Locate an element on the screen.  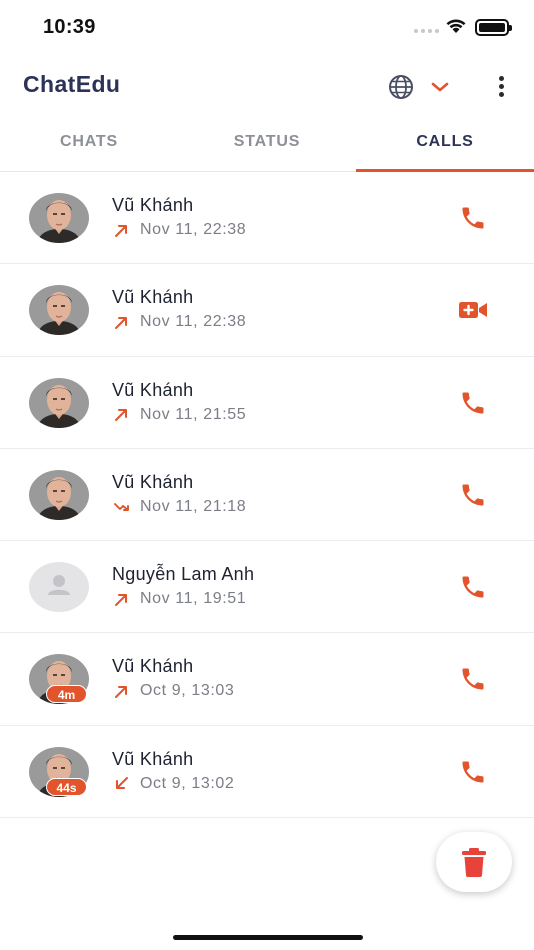
call-row: Nguyễn Lam Anh Nov 11, 19:51 is located at coordinates (267, 587).